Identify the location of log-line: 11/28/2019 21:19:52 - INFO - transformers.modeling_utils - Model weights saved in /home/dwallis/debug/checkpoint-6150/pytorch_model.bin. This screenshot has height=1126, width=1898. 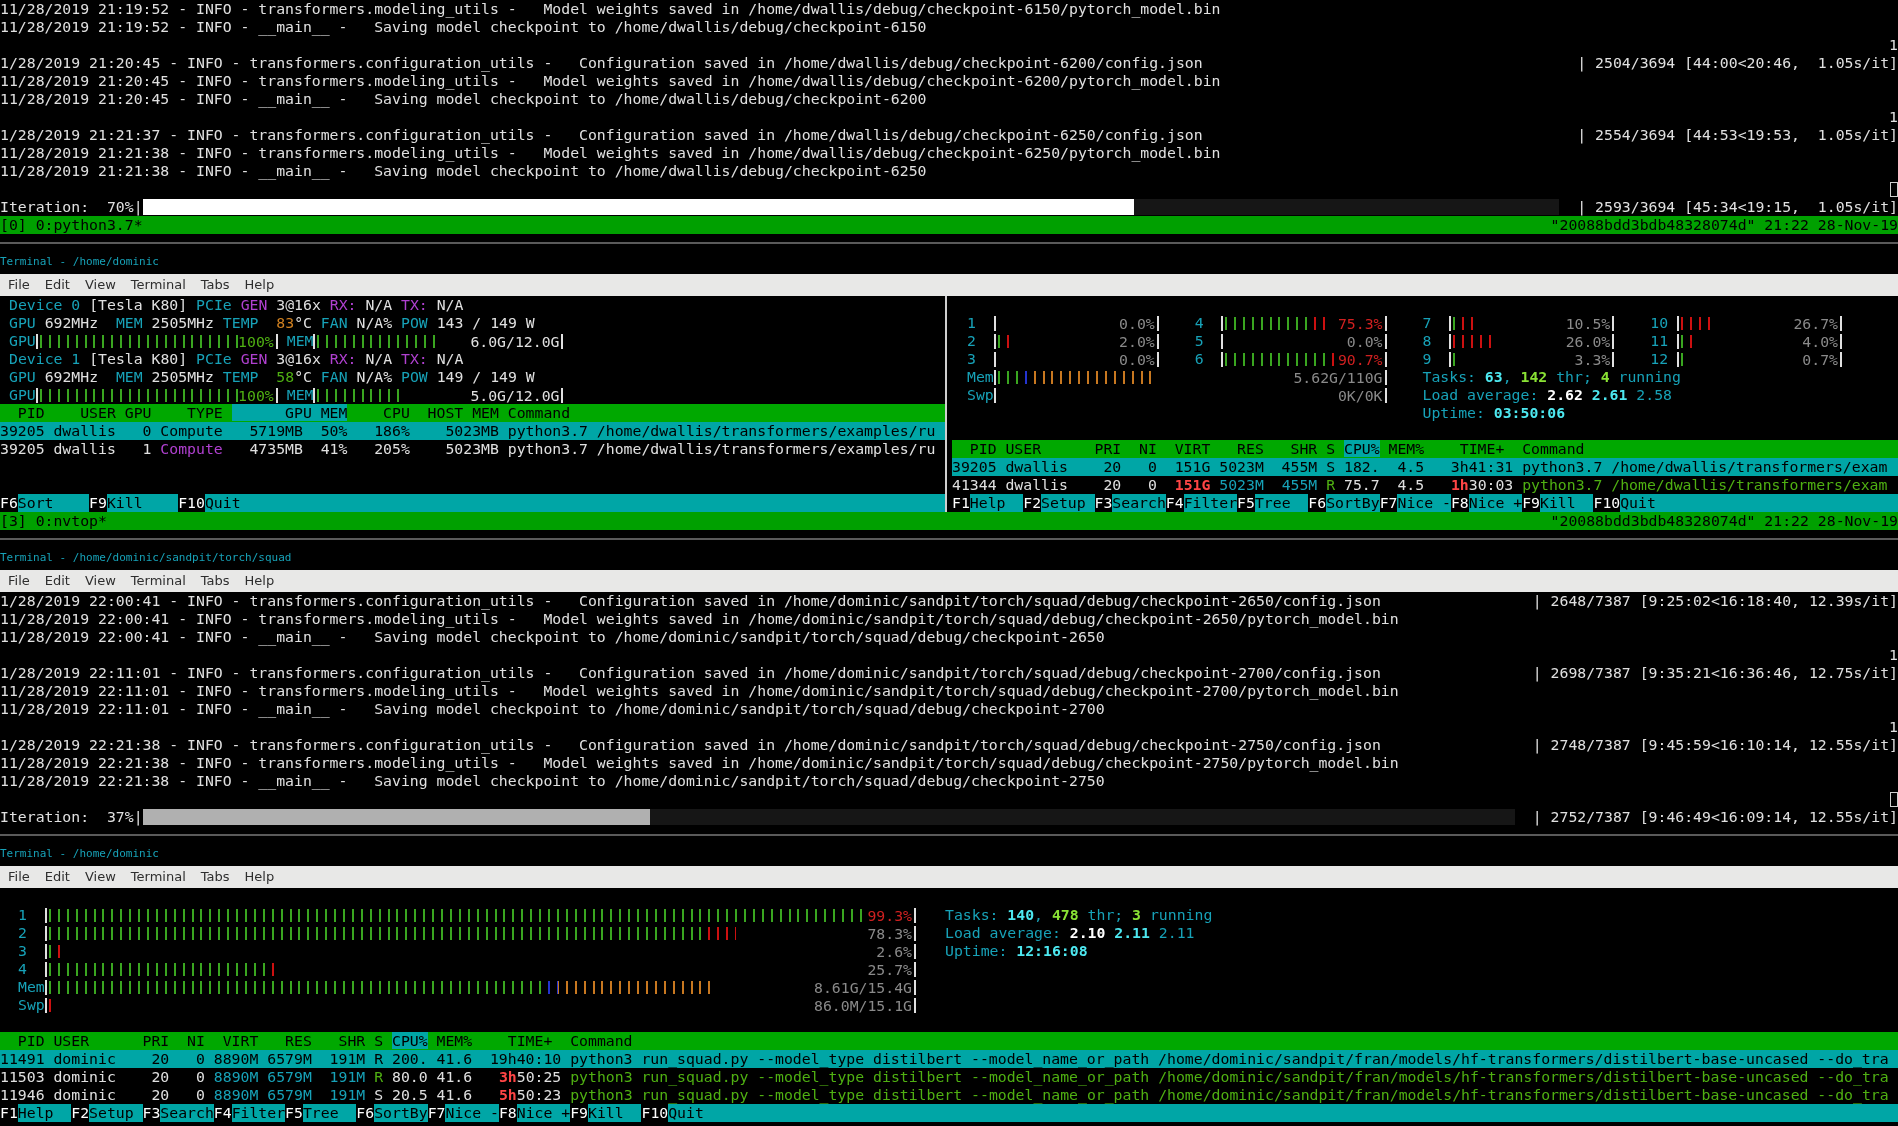
(610, 9).